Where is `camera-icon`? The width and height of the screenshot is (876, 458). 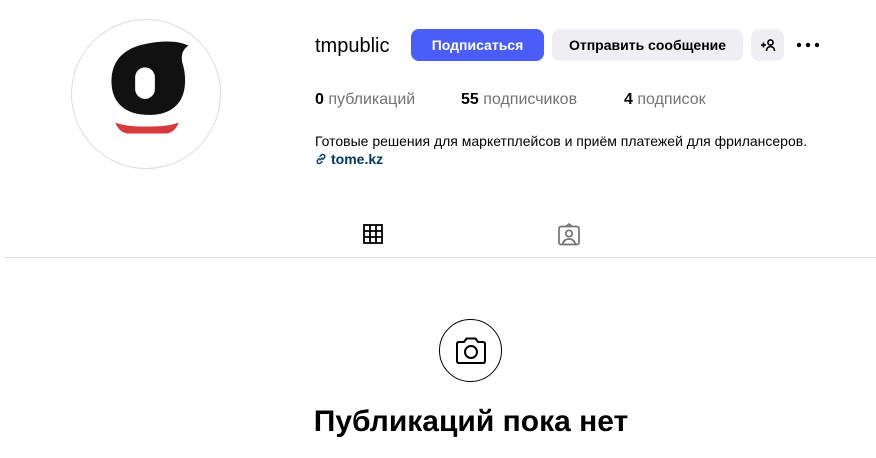
camera-icon is located at coordinates (470, 350).